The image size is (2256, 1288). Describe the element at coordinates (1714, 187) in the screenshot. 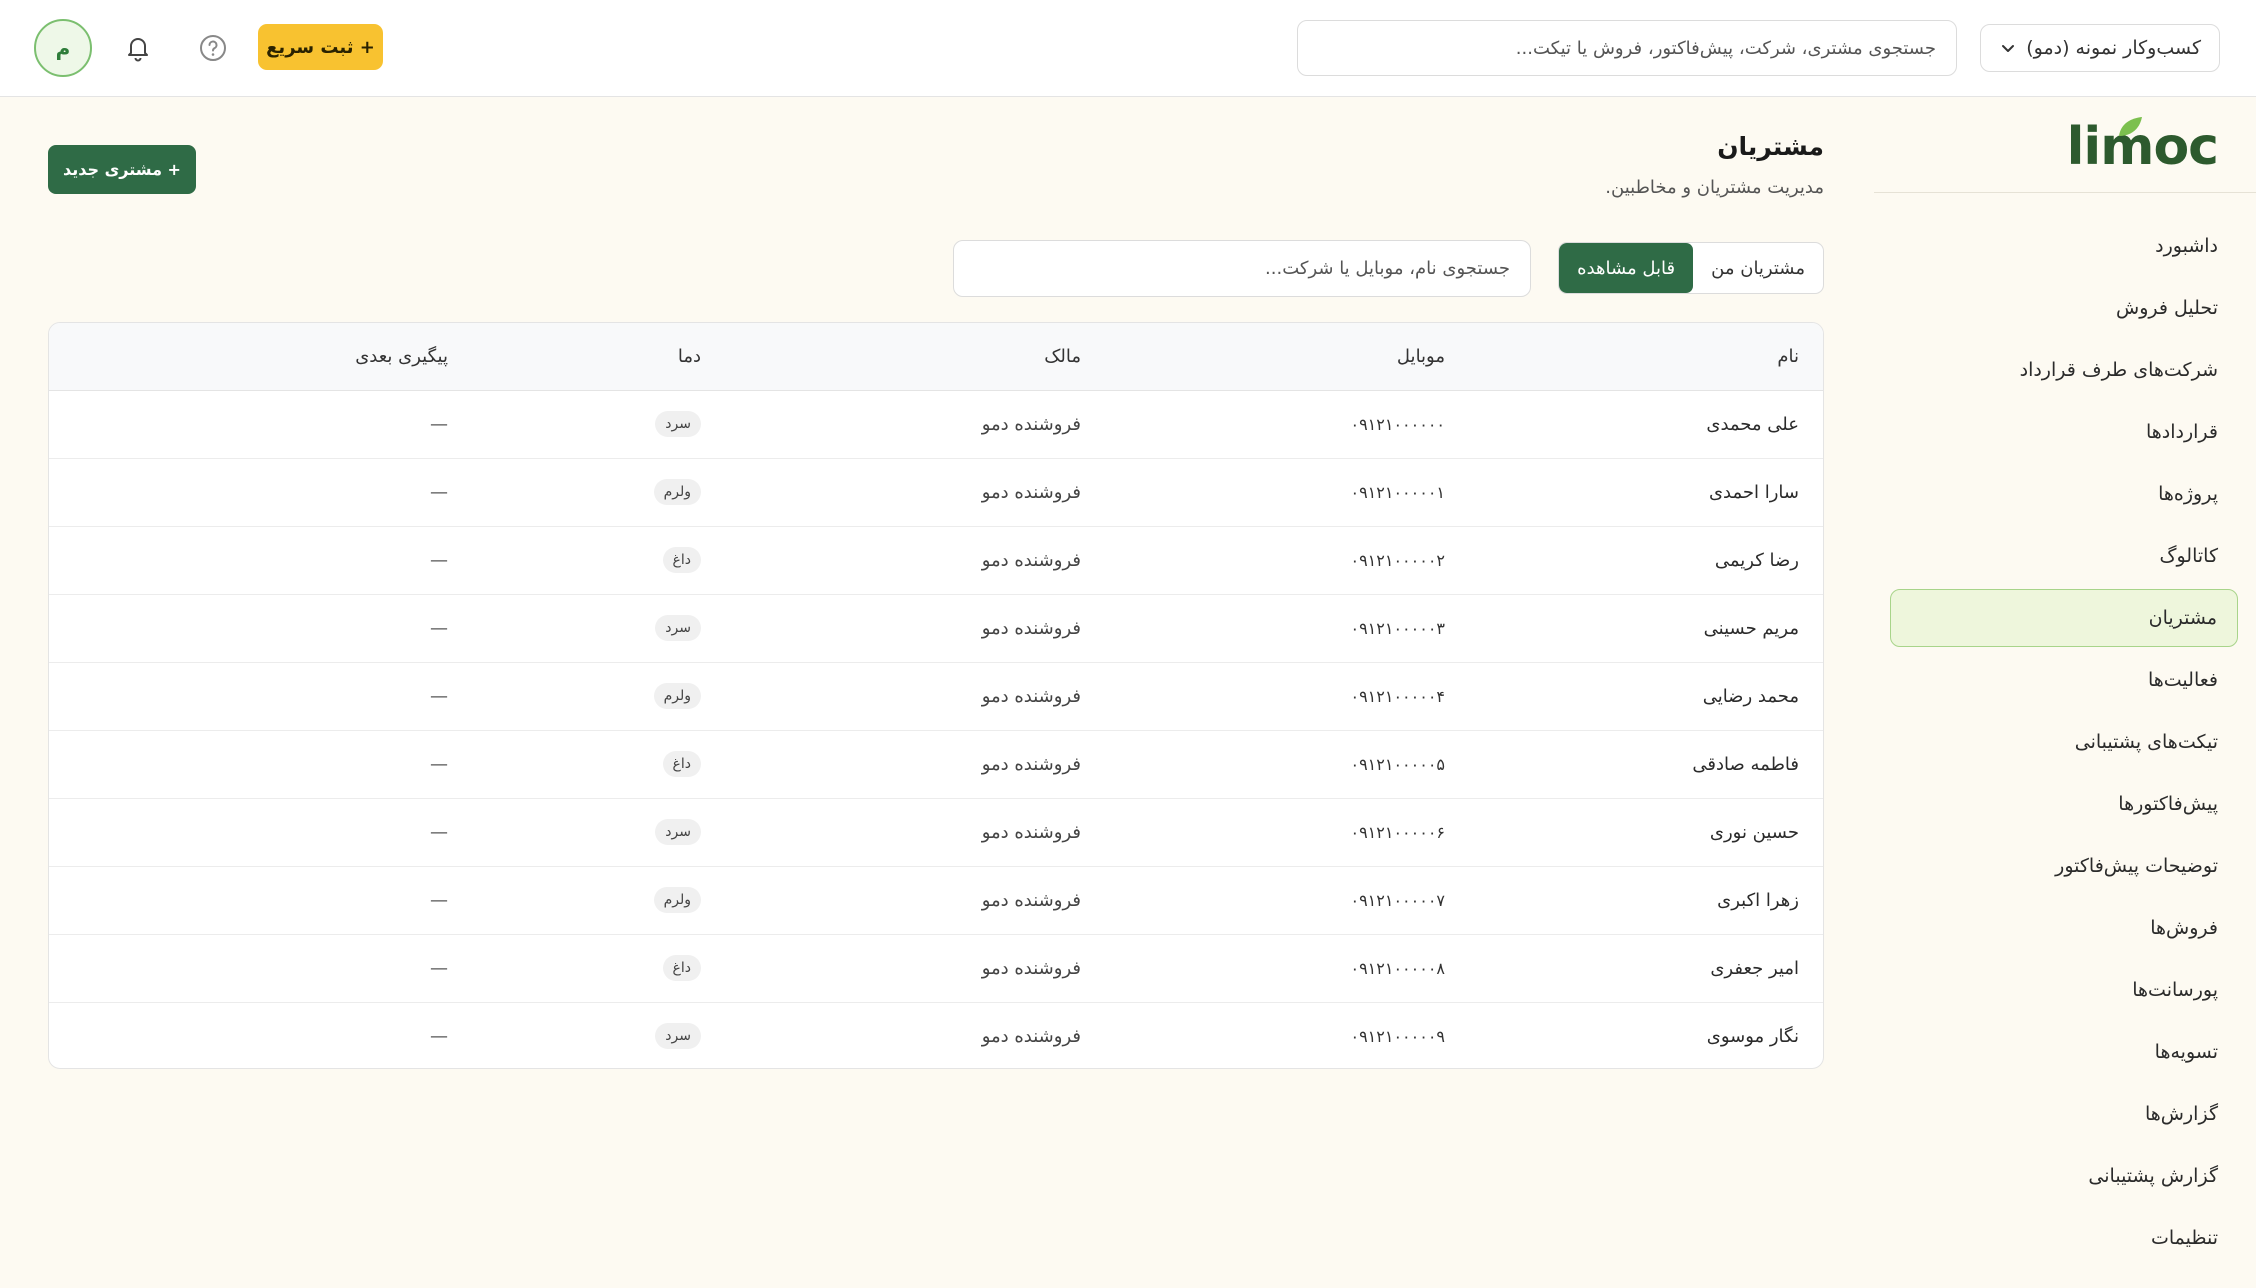

I see `page-subtitle: مدیریت مشتریان و مخاطبین.` at that location.